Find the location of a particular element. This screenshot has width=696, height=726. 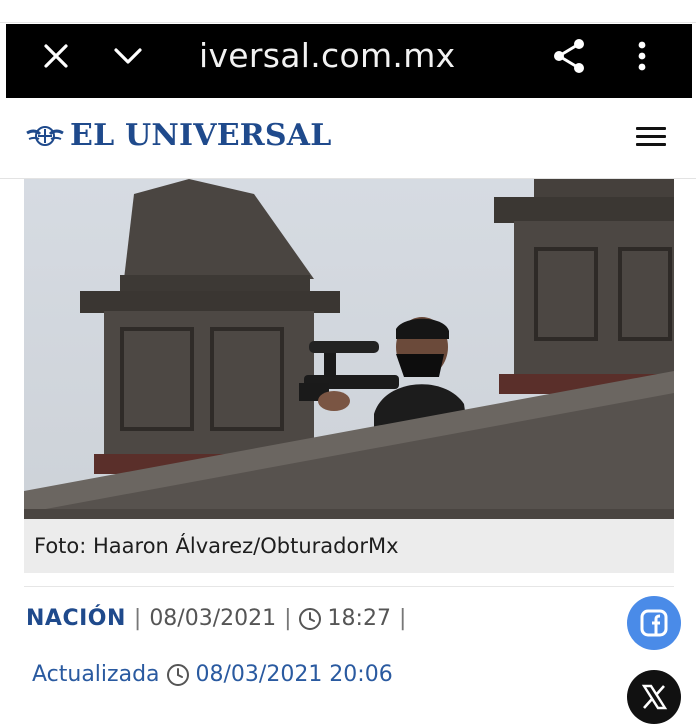

facebook-share-button is located at coordinates (654, 623).